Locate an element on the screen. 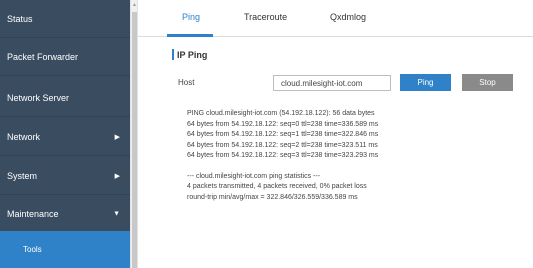  tab-bar: Ping Traceroute Qxdmlog is located at coordinates (335, 18).